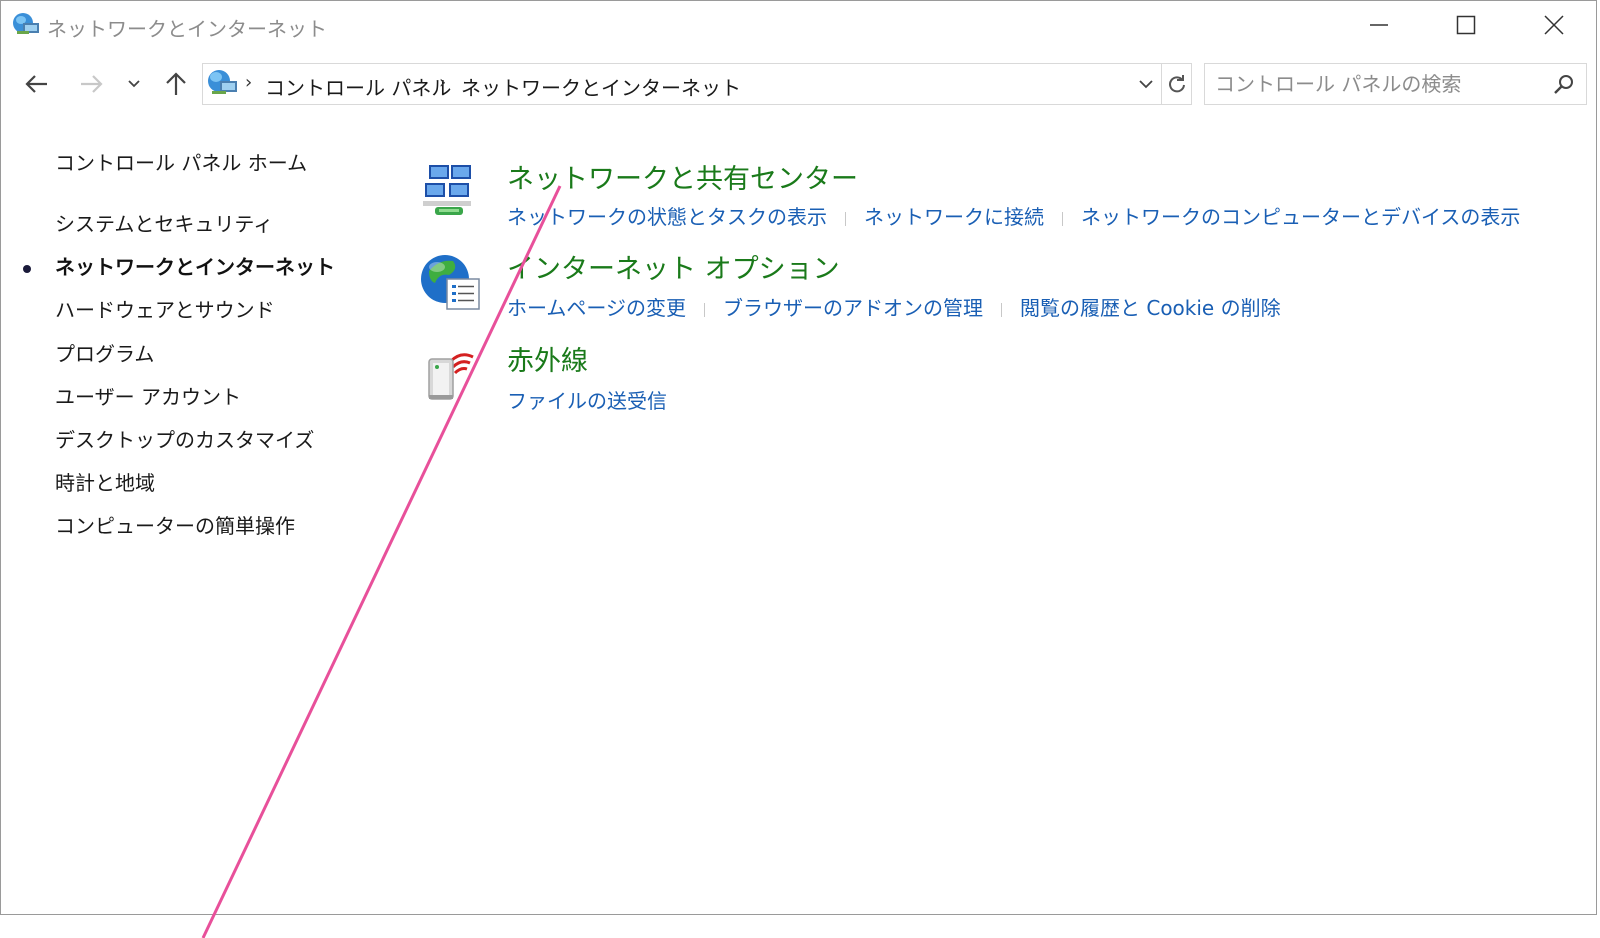 The height and width of the screenshot is (938, 1600). I want to click on title-bar: ネットワークとインターネット, so click(798, 25).